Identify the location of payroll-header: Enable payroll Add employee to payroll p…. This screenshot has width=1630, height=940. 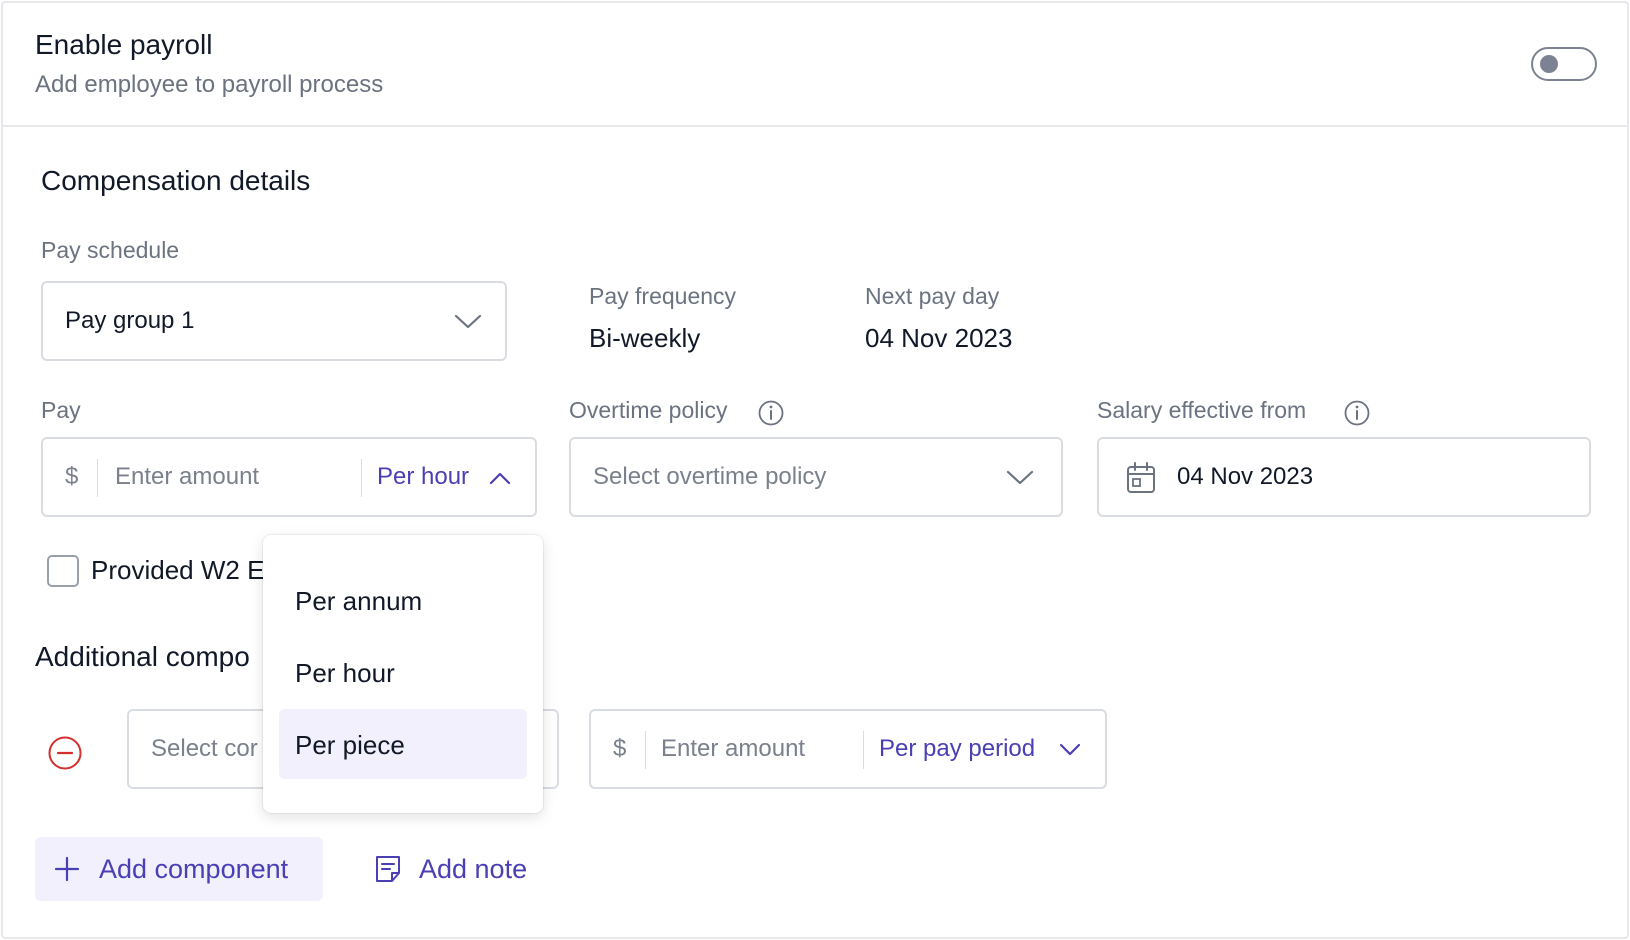
(815, 65).